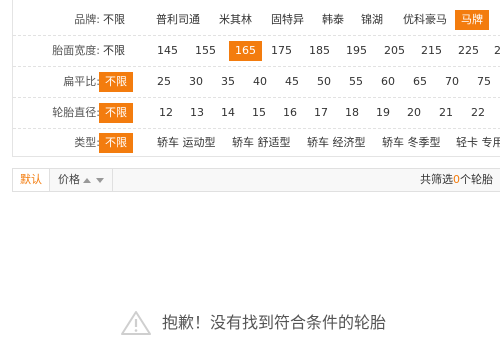 The width and height of the screenshot is (500, 360). What do you see at coordinates (411, 143) in the screenshot?
I see `type-option-winter: 轿车 冬季型` at bounding box center [411, 143].